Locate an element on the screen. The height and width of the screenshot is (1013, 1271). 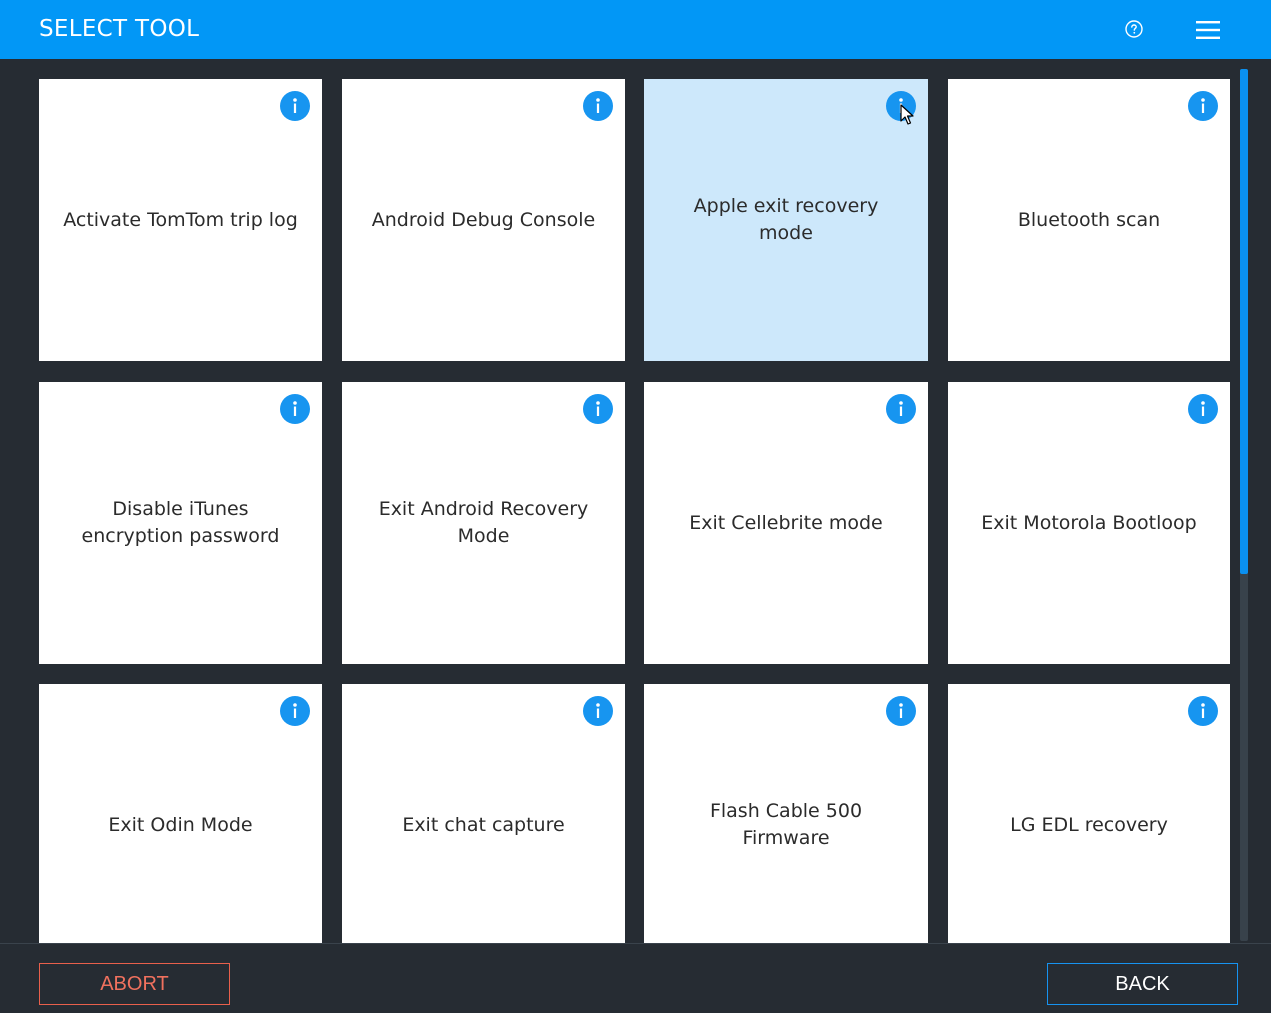
tool-tile: Android Debug Console is located at coordinates (483, 220).